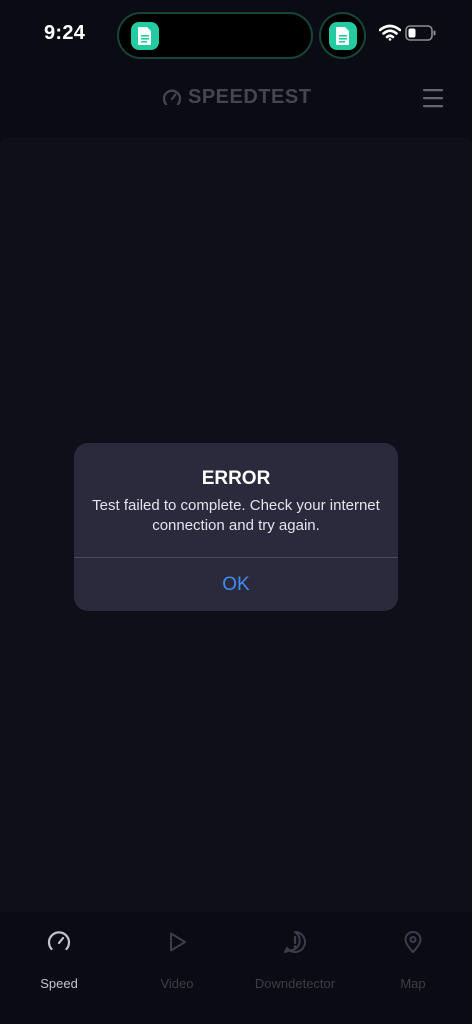 The image size is (472, 1024). What do you see at coordinates (413, 942) in the screenshot?
I see `map-pin-icon` at bounding box center [413, 942].